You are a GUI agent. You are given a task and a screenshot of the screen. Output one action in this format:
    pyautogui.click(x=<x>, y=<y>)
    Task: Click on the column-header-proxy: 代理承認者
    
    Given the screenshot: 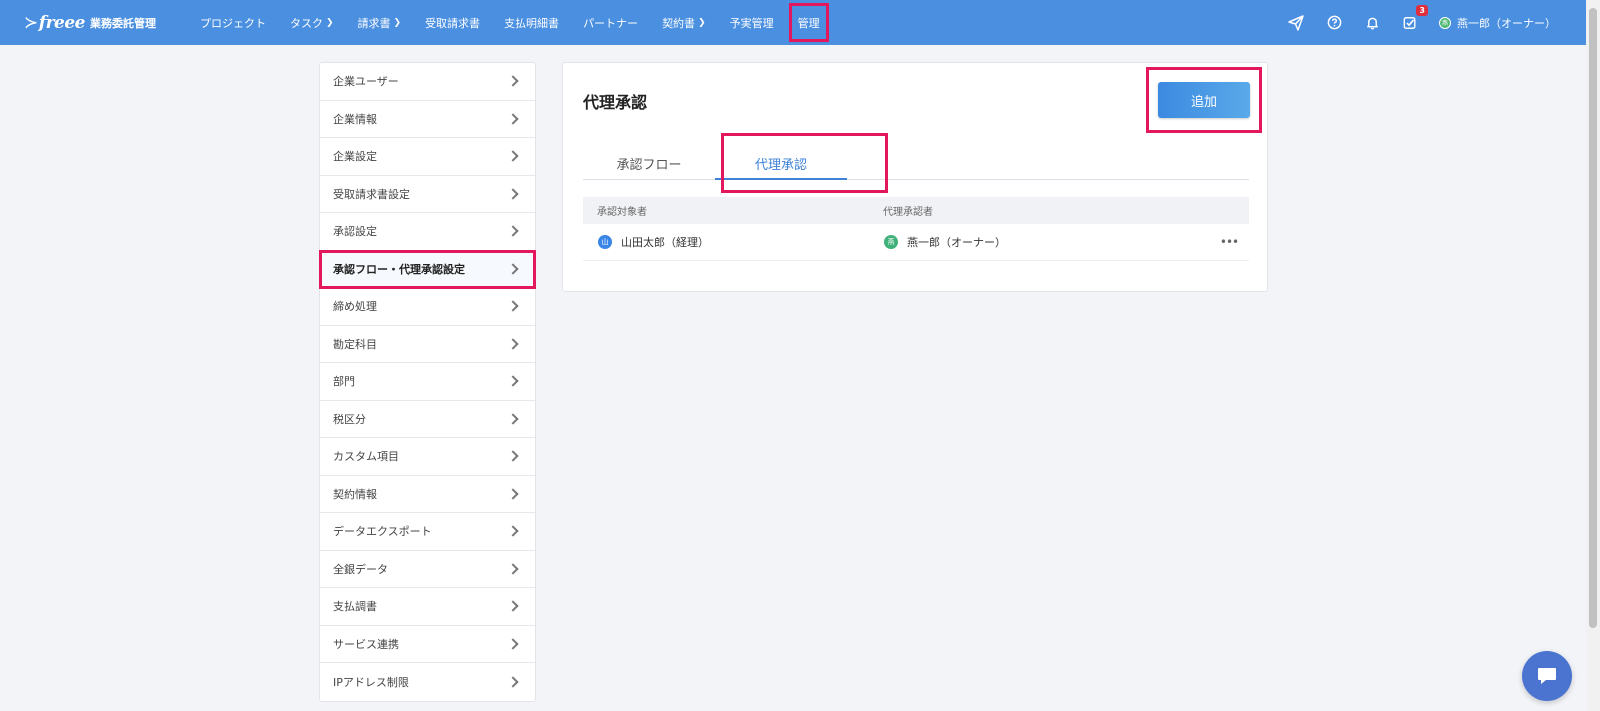 What is the action you would take?
    pyautogui.click(x=908, y=212)
    